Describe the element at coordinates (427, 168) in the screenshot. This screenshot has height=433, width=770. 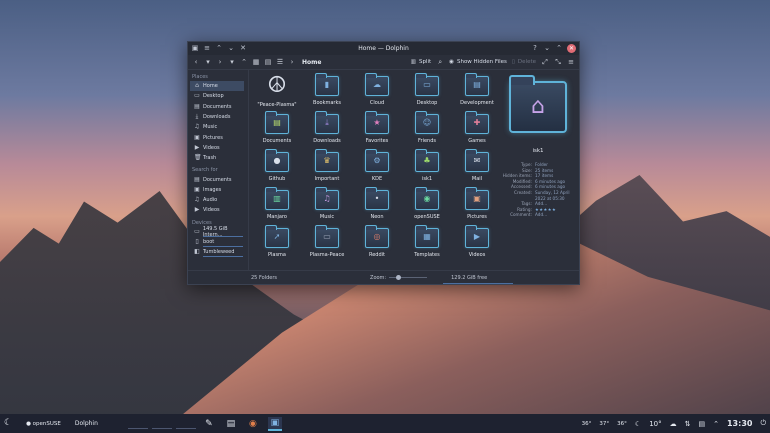
I see `folder-item: ♣ isk1` at that location.